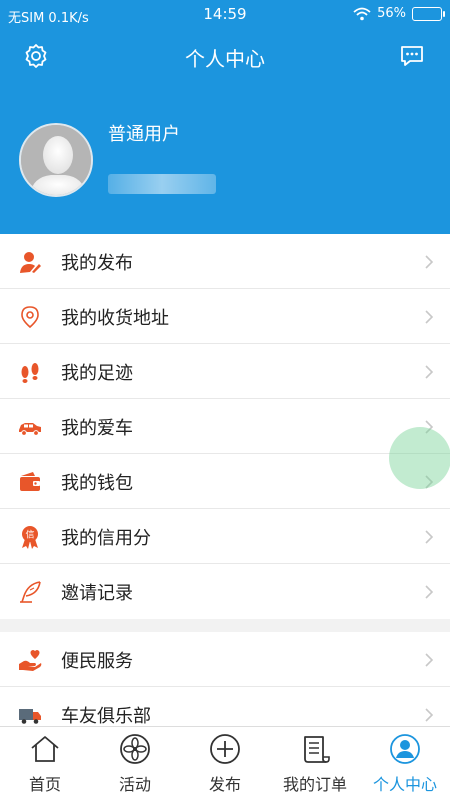 The image size is (450, 800). Describe the element at coordinates (30, 592) in the screenshot. I see `quill-icon` at that location.